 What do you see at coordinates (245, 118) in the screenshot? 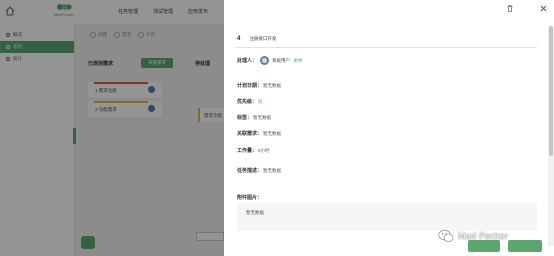
I see `field-label: 标签：` at bounding box center [245, 118].